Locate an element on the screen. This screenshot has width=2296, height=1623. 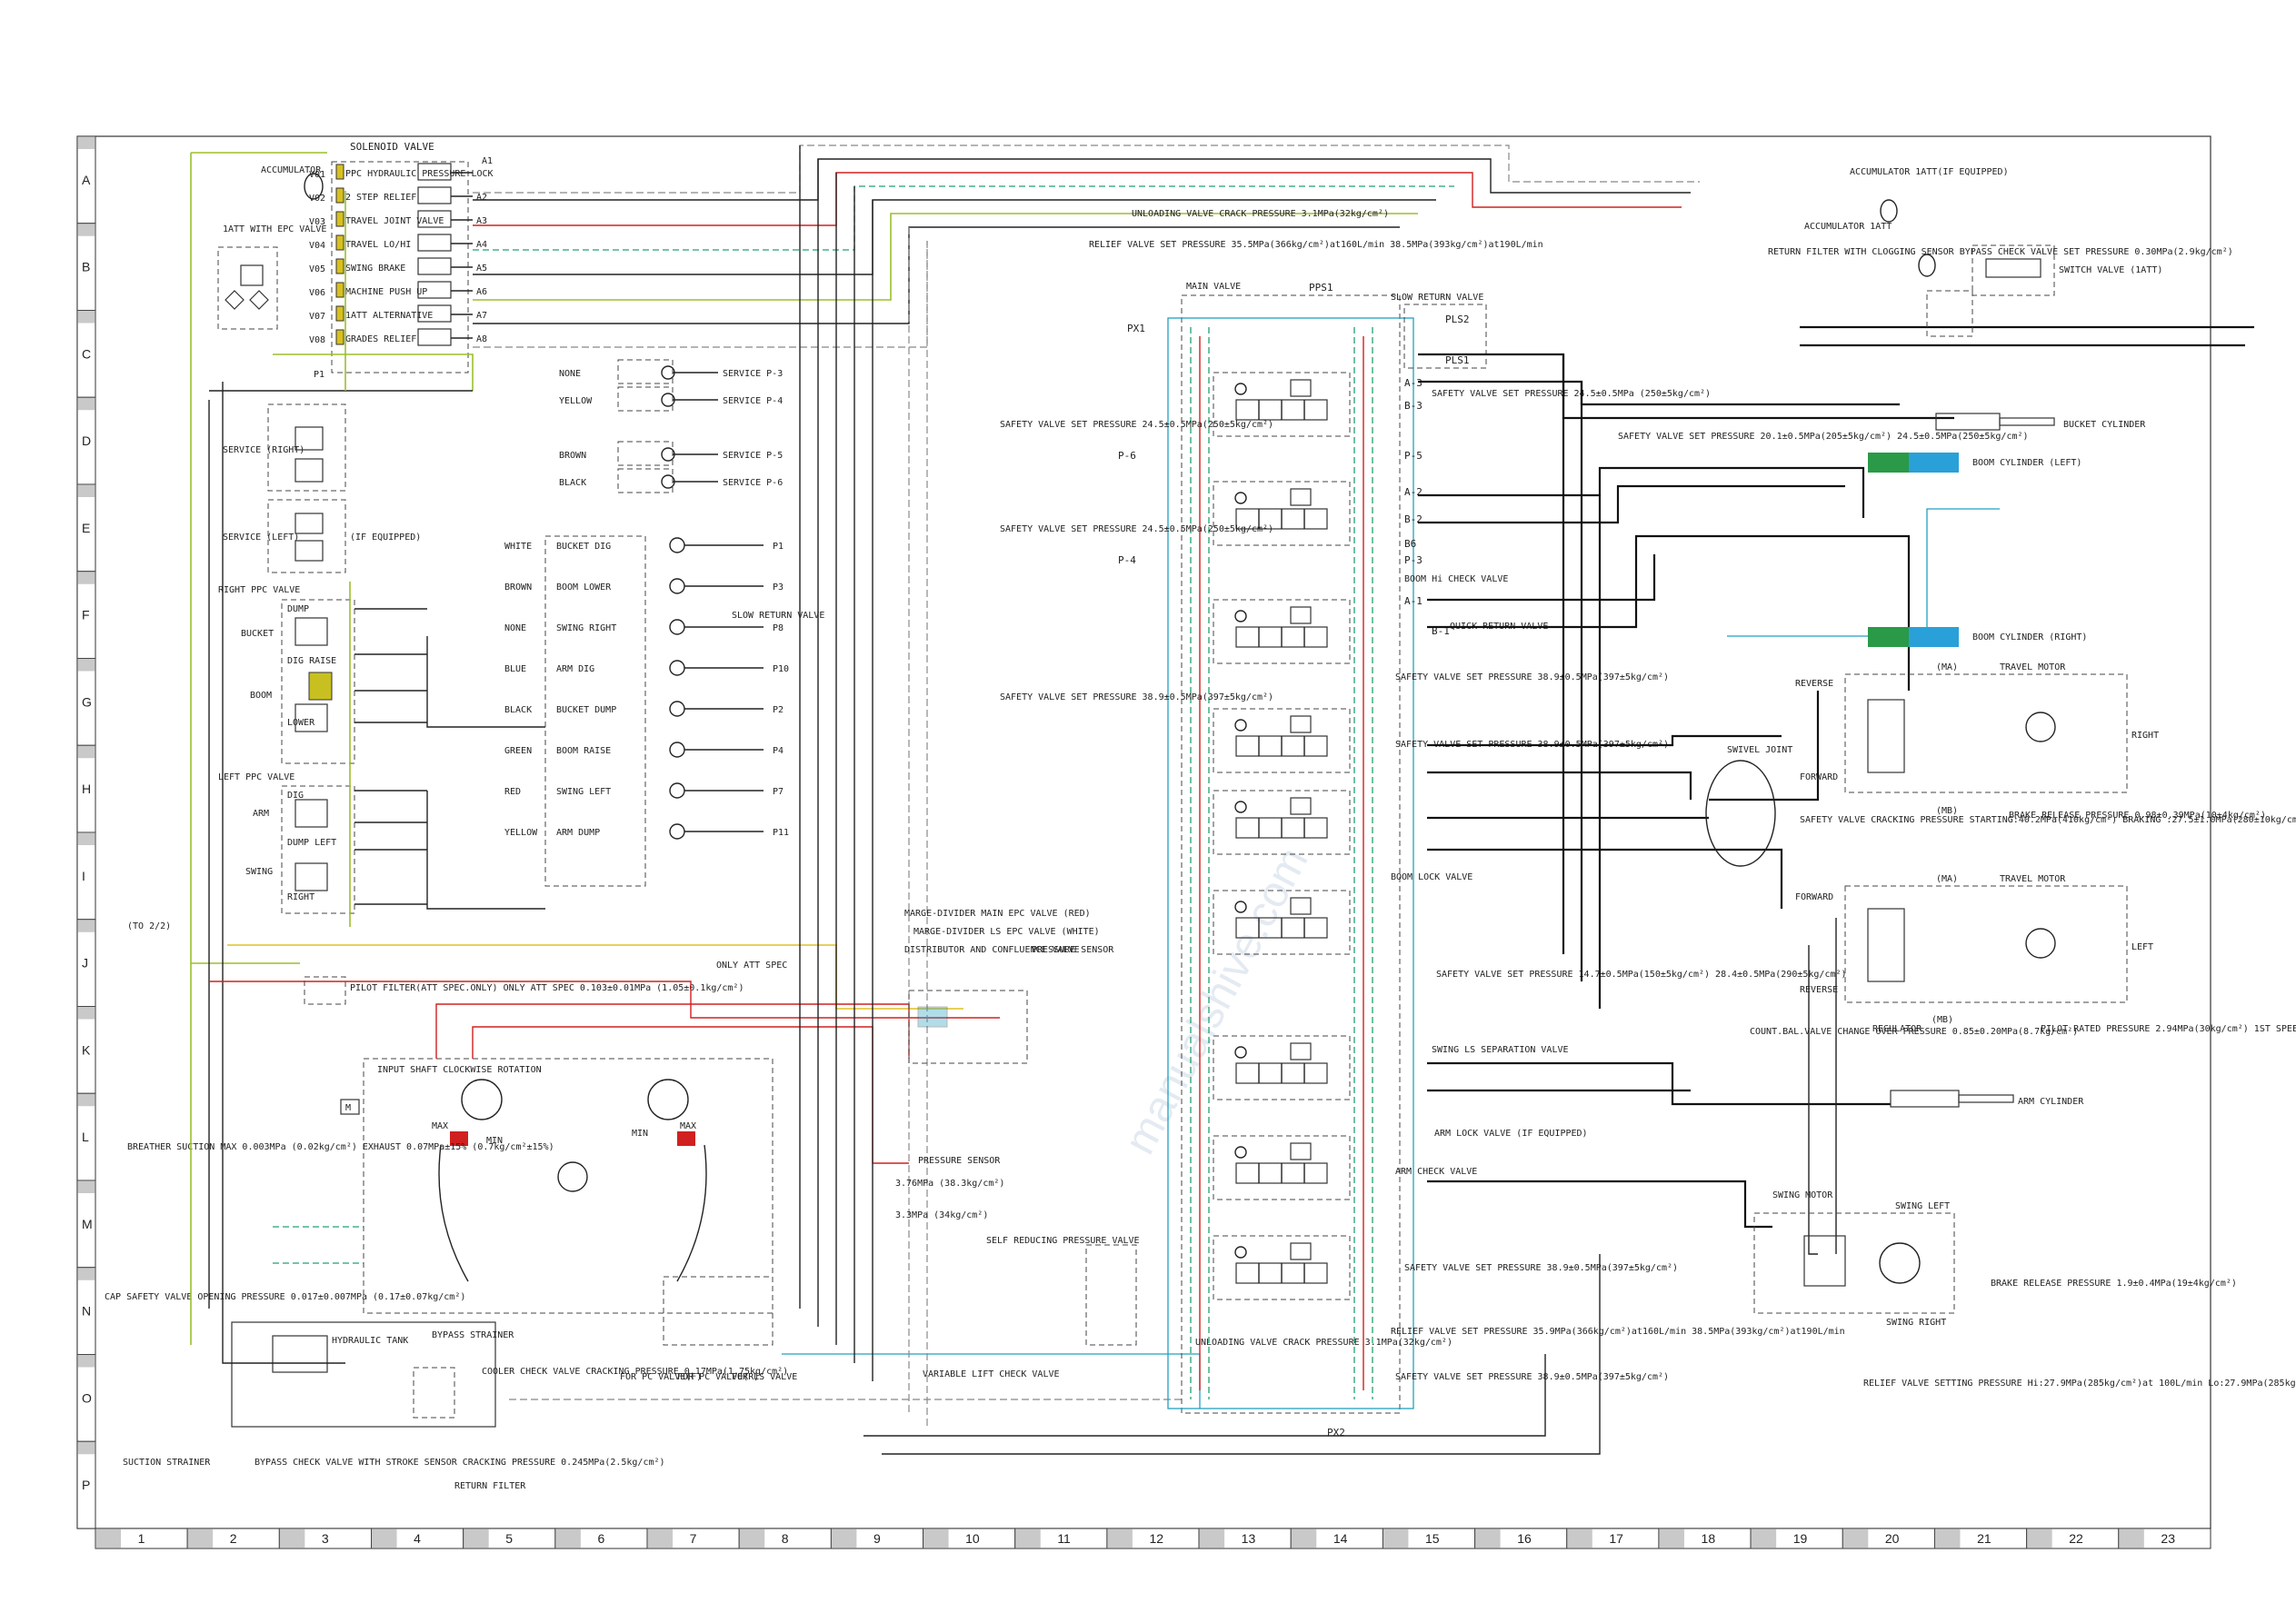
row-label: I is located at coordinates (83, 876).